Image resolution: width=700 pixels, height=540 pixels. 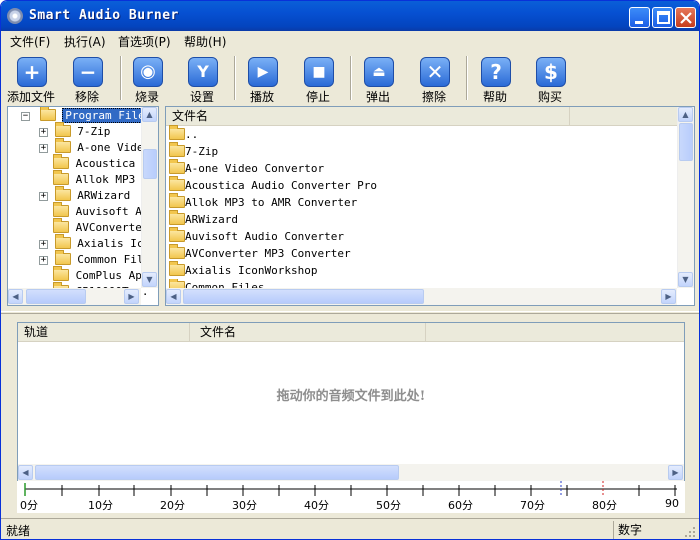 I want to click on help-button: ? 帮助, so click(x=495, y=79).